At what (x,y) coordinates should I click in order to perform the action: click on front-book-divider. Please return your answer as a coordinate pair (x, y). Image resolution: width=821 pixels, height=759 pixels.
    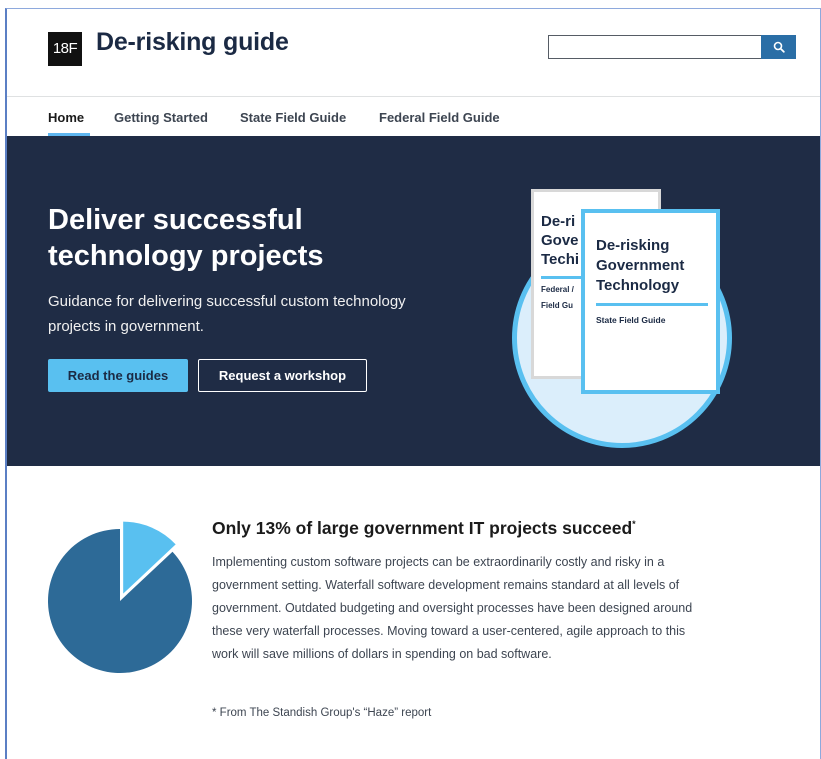
    Looking at the image, I should click on (652, 304).